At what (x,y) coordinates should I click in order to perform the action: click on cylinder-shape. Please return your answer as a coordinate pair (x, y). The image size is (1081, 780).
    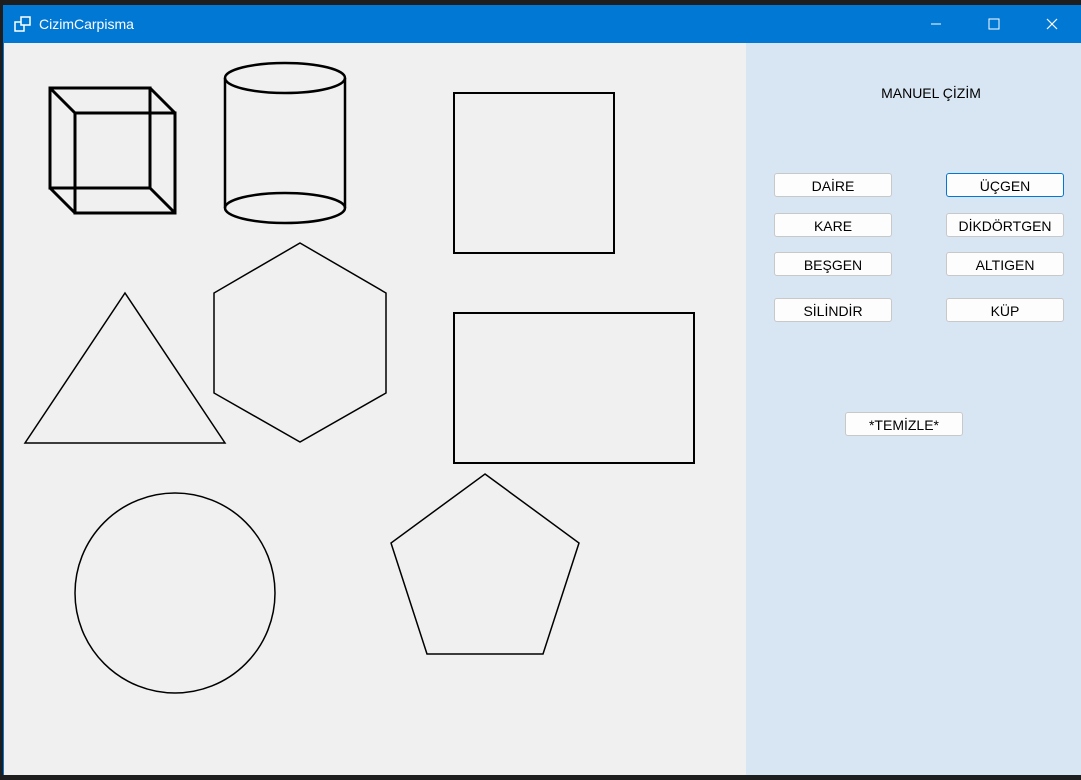
    Looking at the image, I should click on (285, 143).